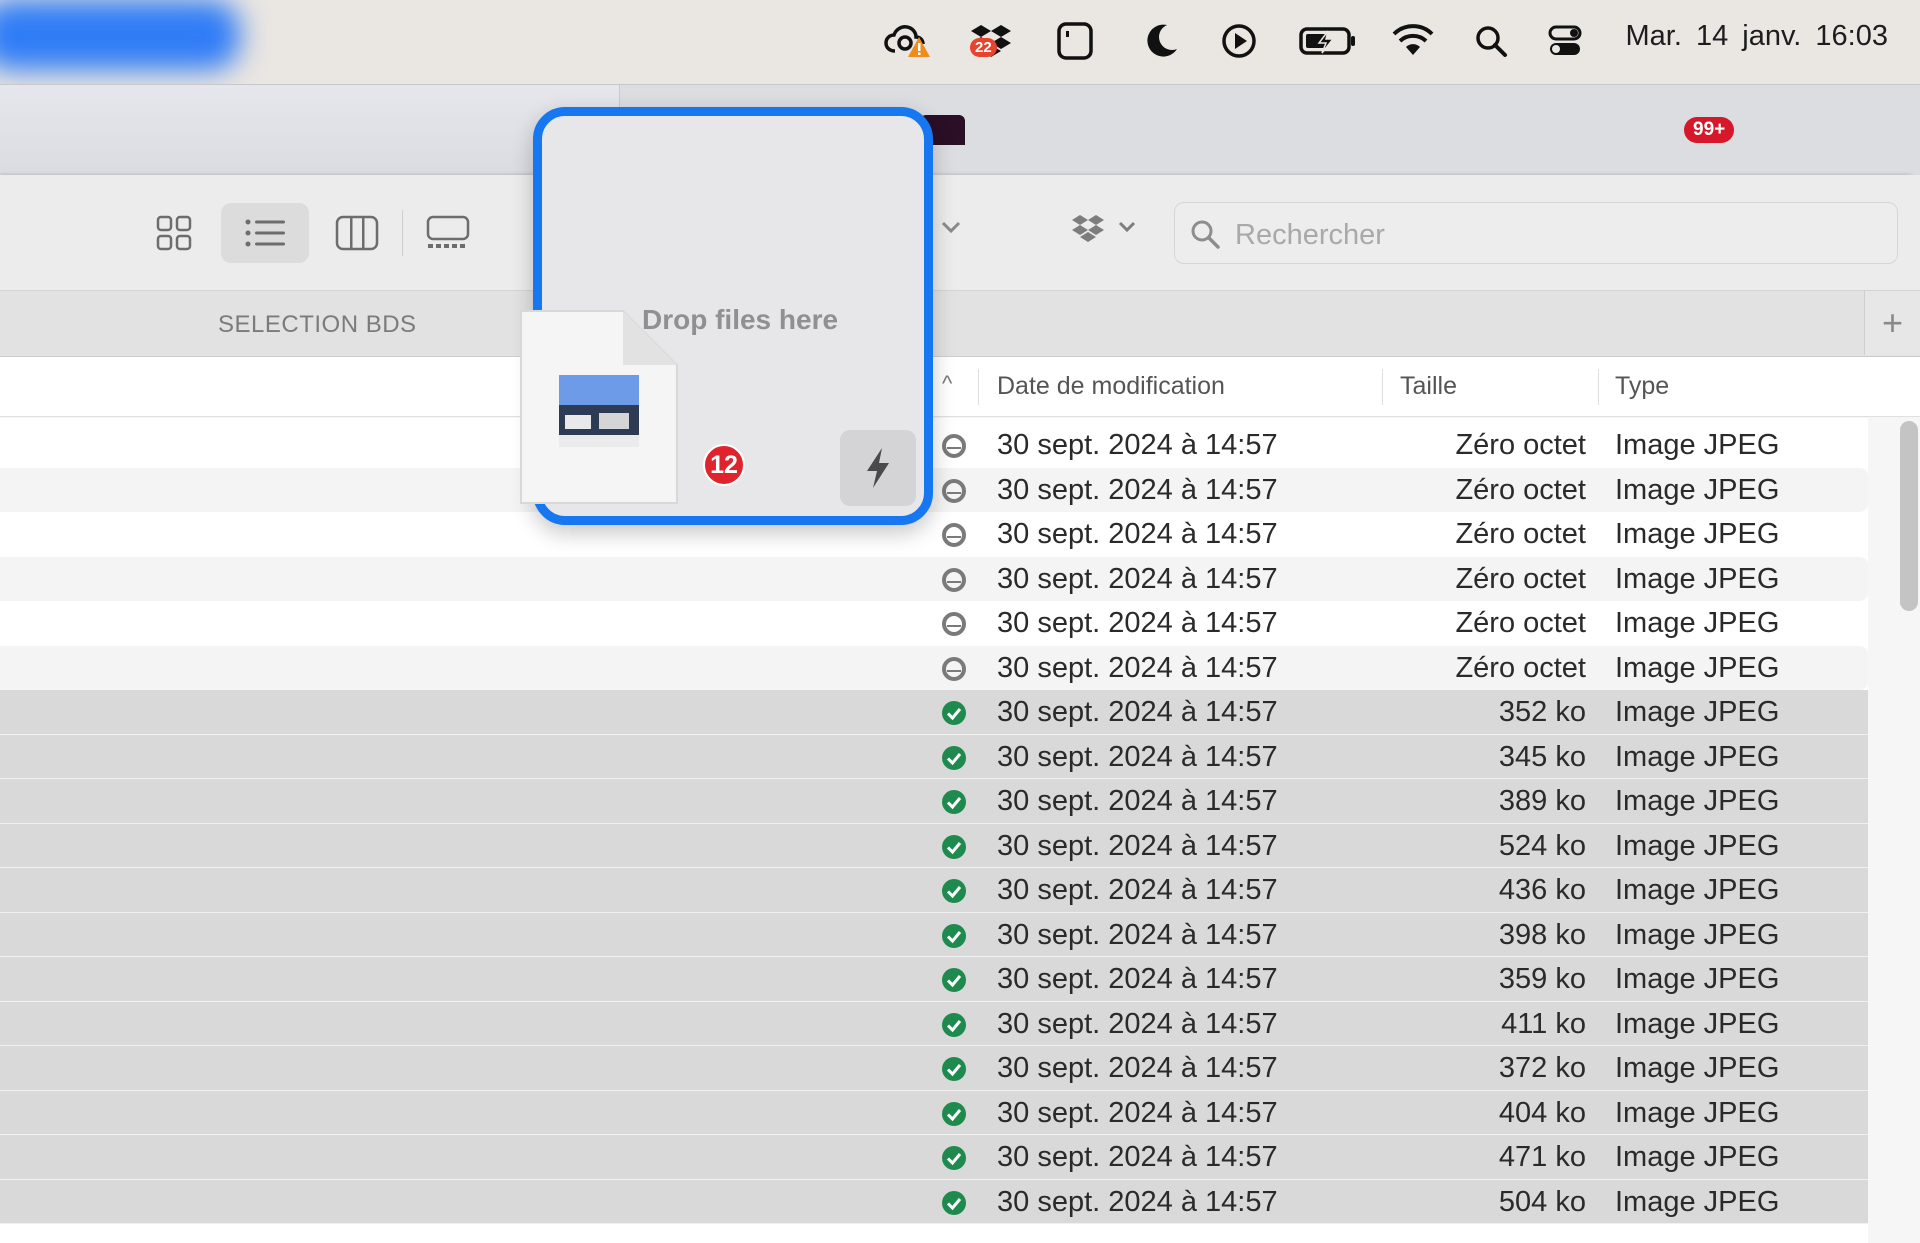 The width and height of the screenshot is (1920, 1243). What do you see at coordinates (934, 801) in the screenshot?
I see `table-row: 30 sept. 2024 à 14:57 389 ko Image JPEG` at bounding box center [934, 801].